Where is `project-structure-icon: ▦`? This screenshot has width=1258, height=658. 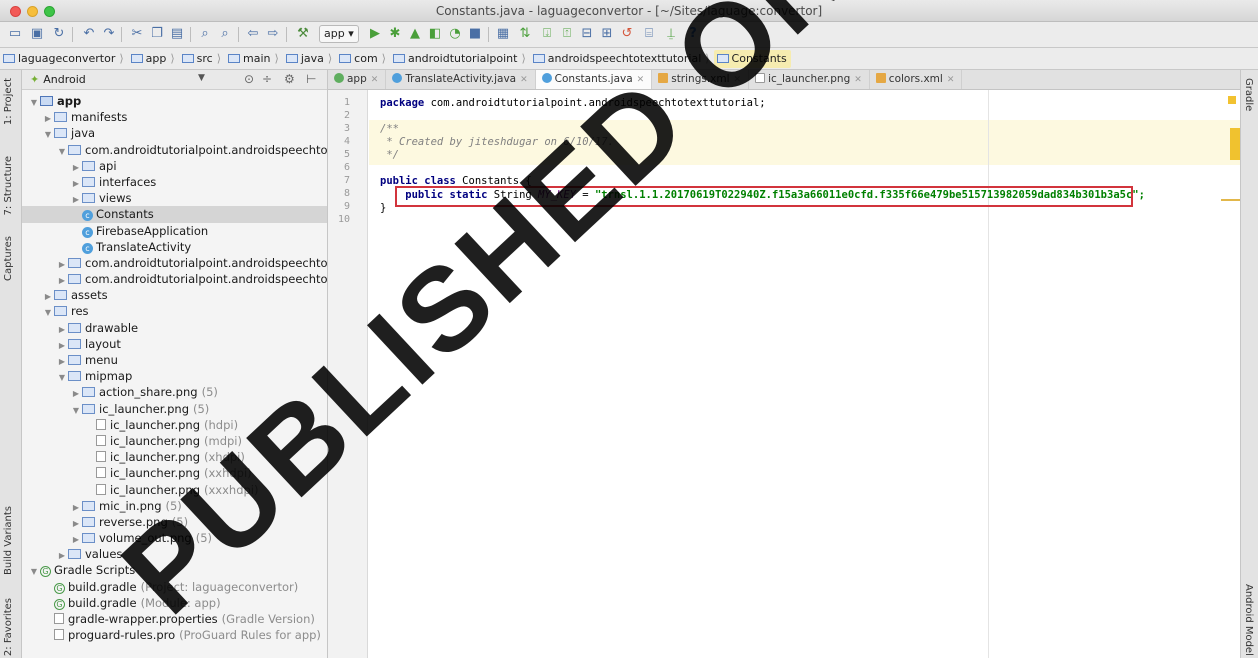
project-structure-icon: ▦ is located at coordinates (503, 34).